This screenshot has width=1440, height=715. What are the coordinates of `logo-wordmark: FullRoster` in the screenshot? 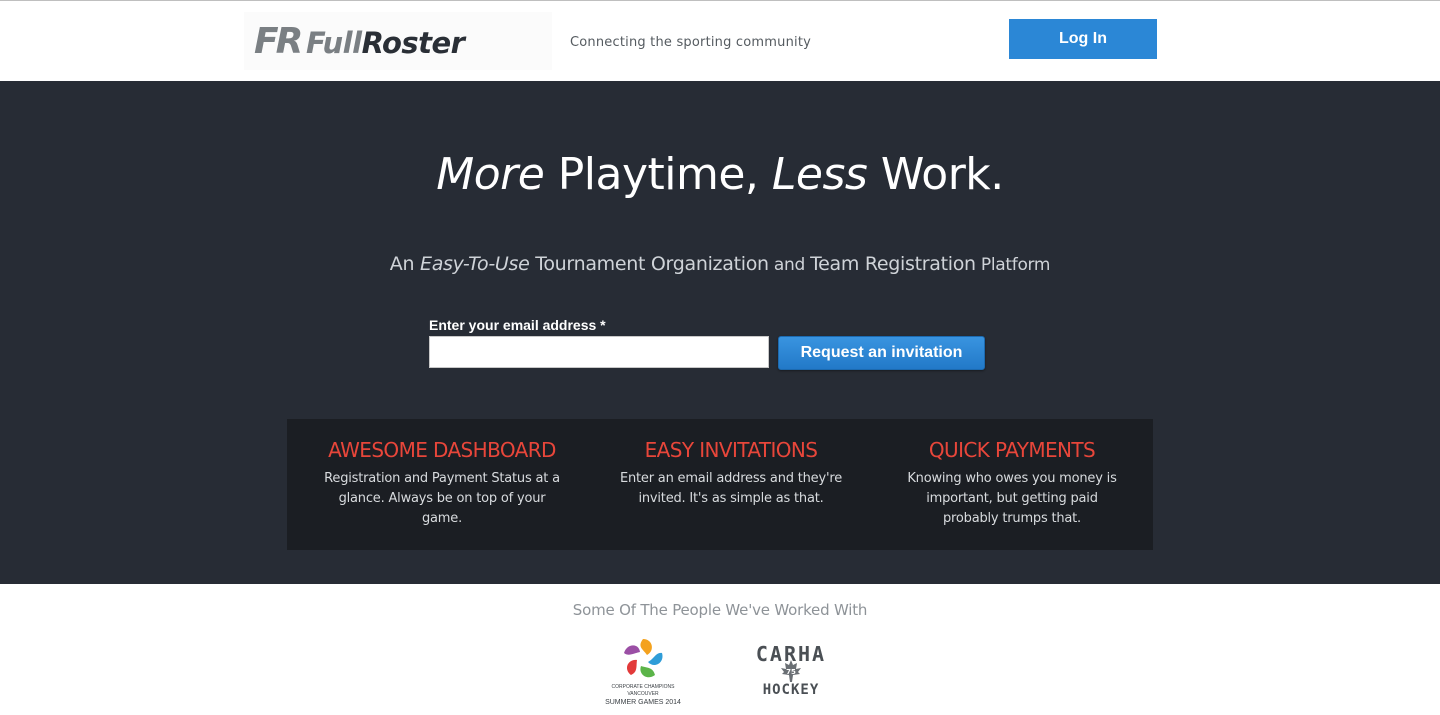 It's located at (385, 43).